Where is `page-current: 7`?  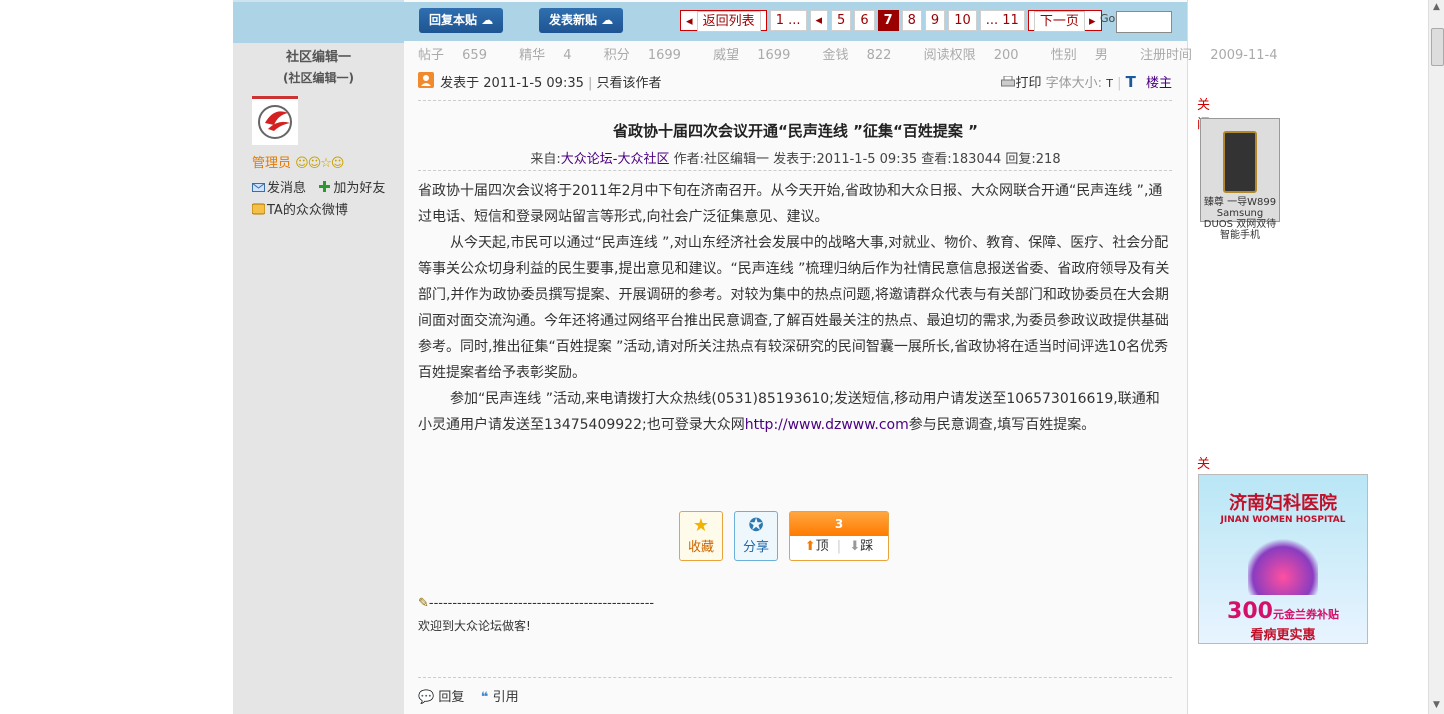 page-current: 7 is located at coordinates (888, 20).